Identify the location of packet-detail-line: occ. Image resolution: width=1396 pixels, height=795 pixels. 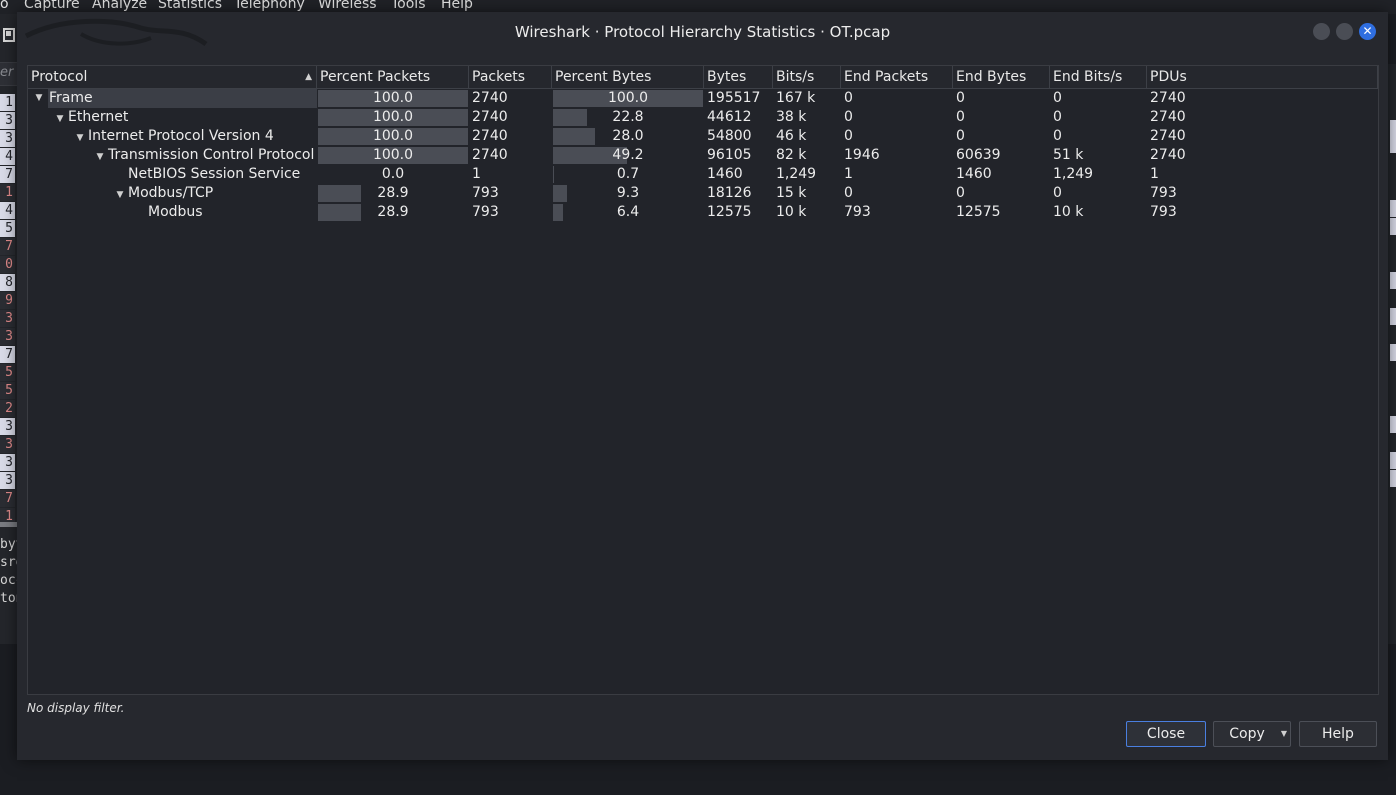
(8, 581).